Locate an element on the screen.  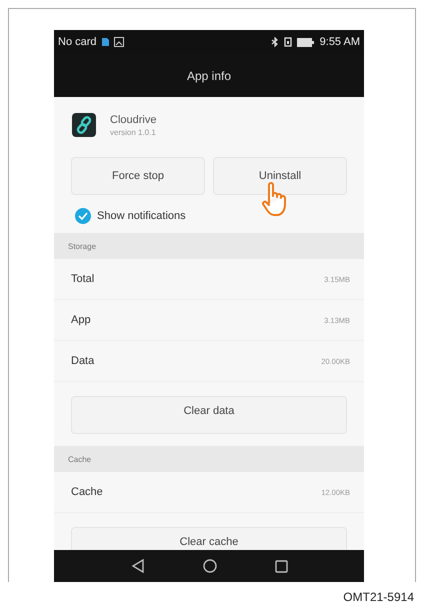
vibrate-icon is located at coordinates (287, 42).